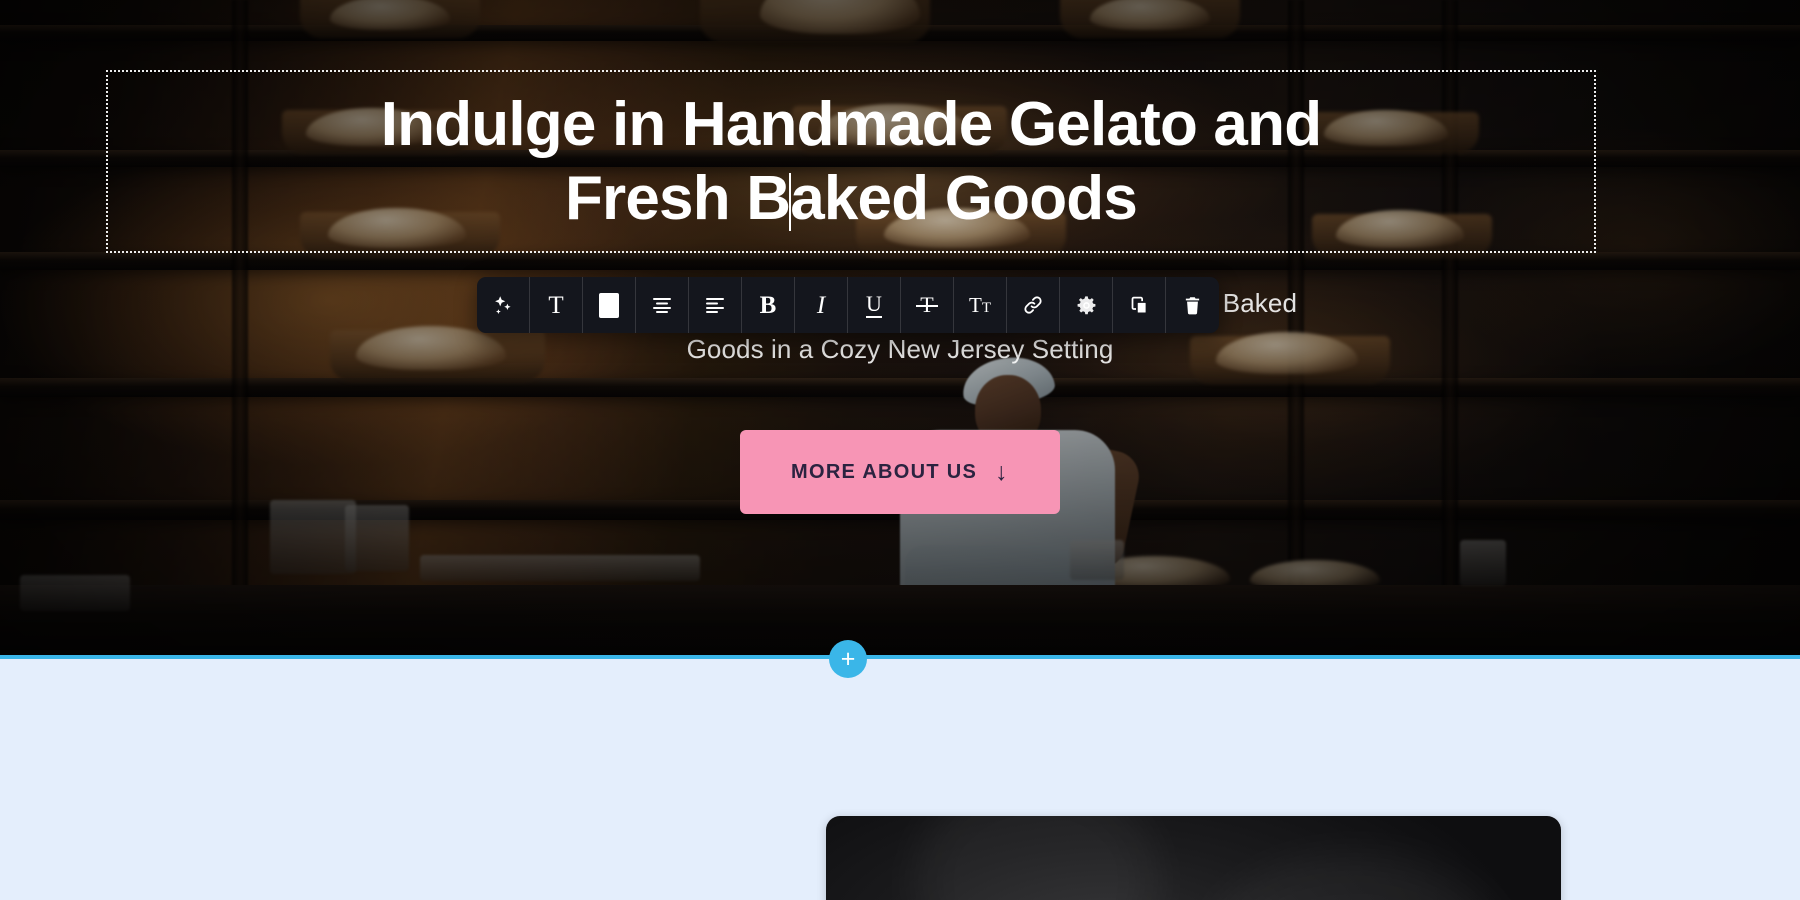  Describe the element at coordinates (662, 305) in the screenshot. I see `align-center-icon` at that location.